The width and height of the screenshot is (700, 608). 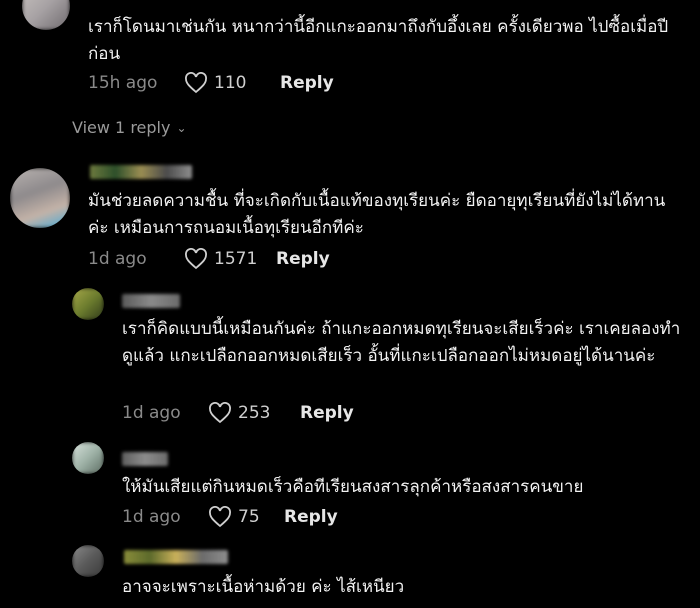 I want to click on like-button: 1571, so click(x=229, y=259).